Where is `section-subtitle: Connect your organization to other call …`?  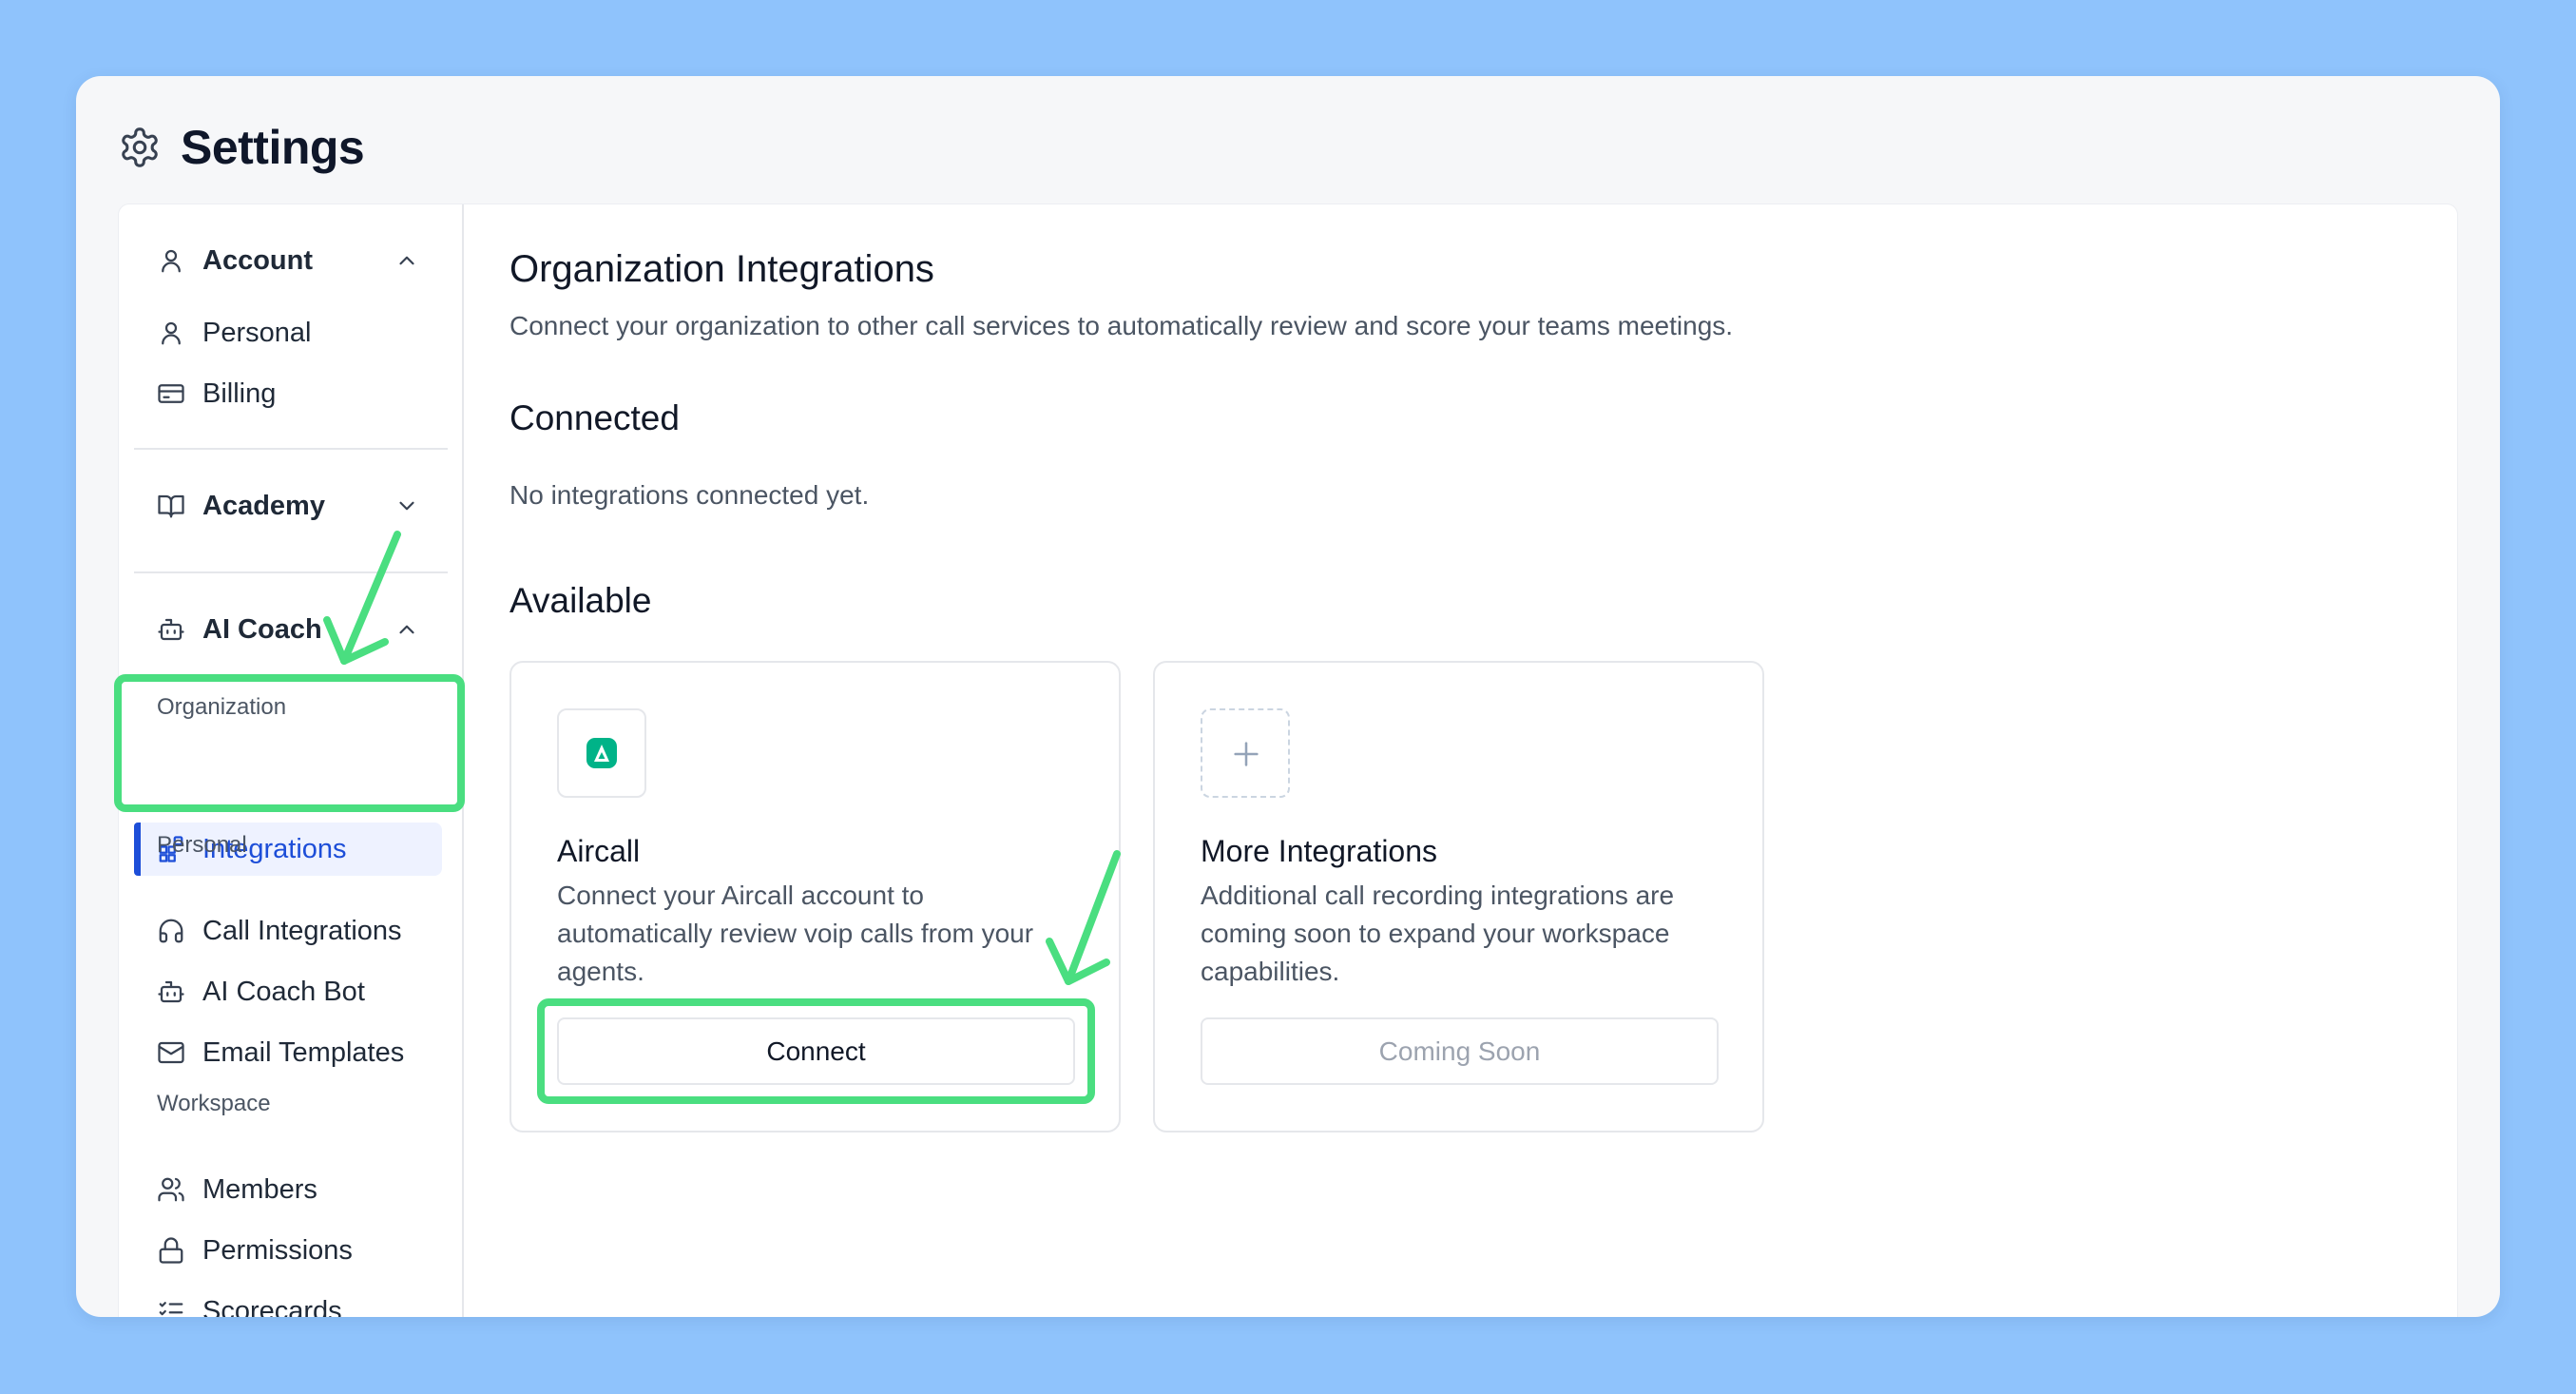
section-subtitle: Connect your organization to other call … is located at coordinates (1121, 326).